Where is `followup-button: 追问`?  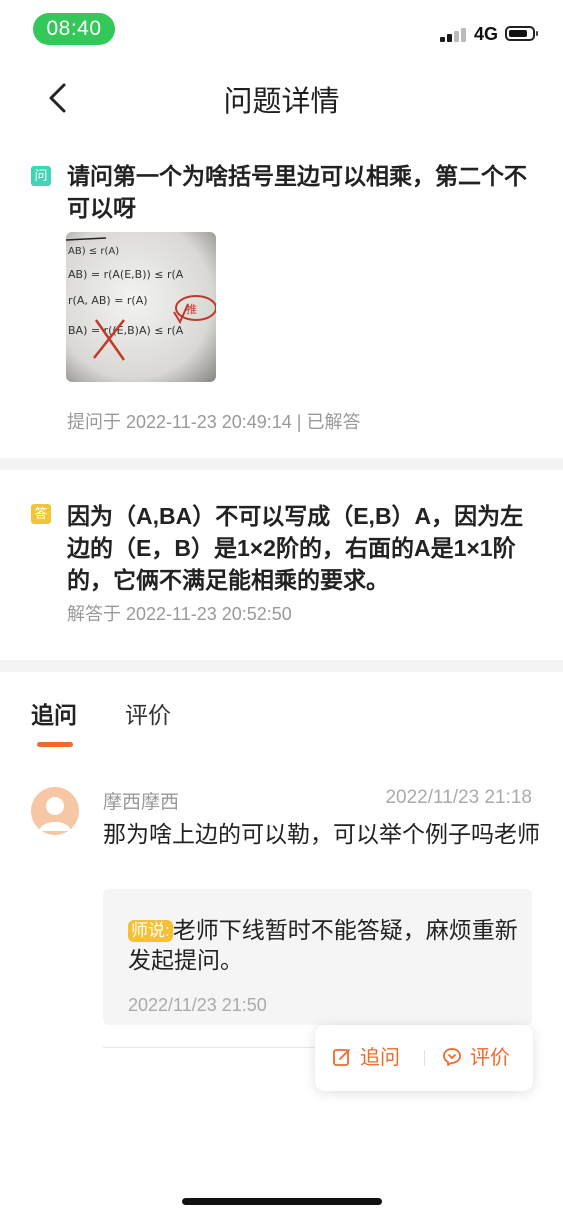 followup-button: 追问 is located at coordinates (366, 1058).